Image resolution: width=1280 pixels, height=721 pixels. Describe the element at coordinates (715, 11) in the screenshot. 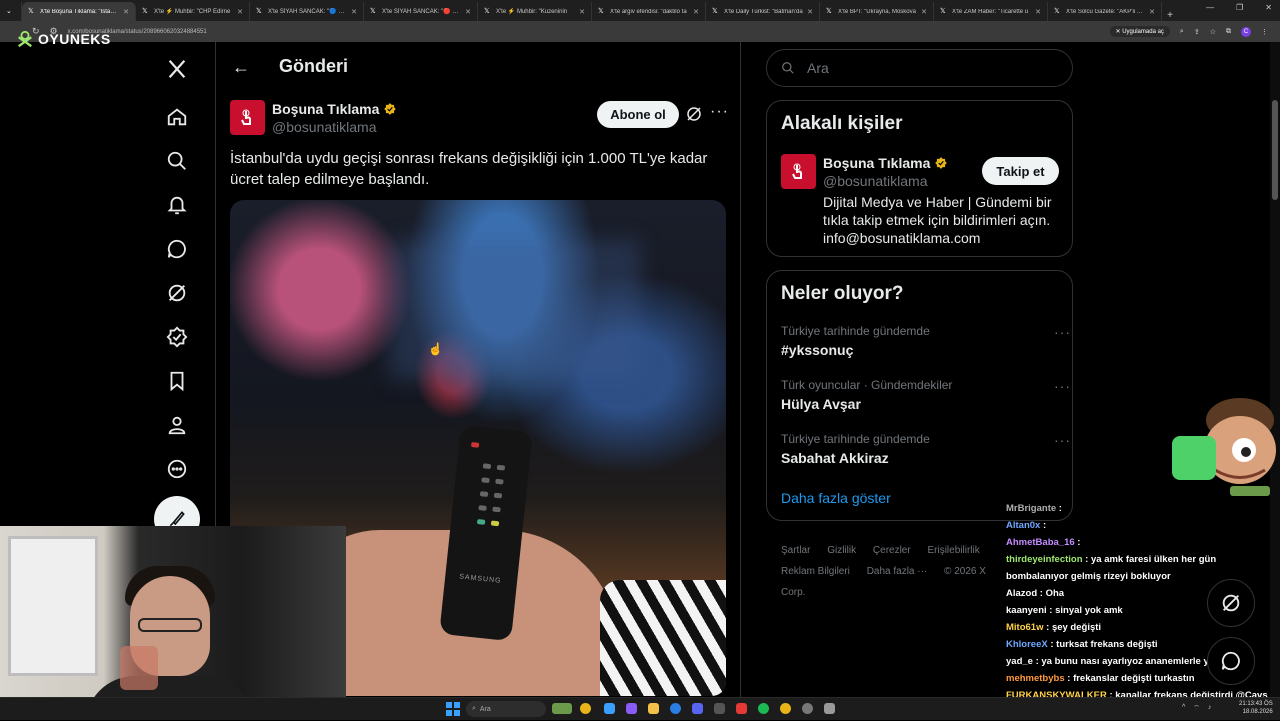

I see `x-favicon-icon: 𝕏` at that location.